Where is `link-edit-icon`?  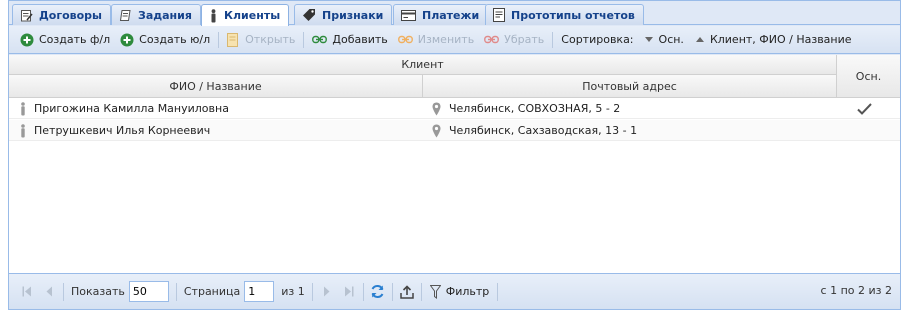
link-edit-icon is located at coordinates (405, 39).